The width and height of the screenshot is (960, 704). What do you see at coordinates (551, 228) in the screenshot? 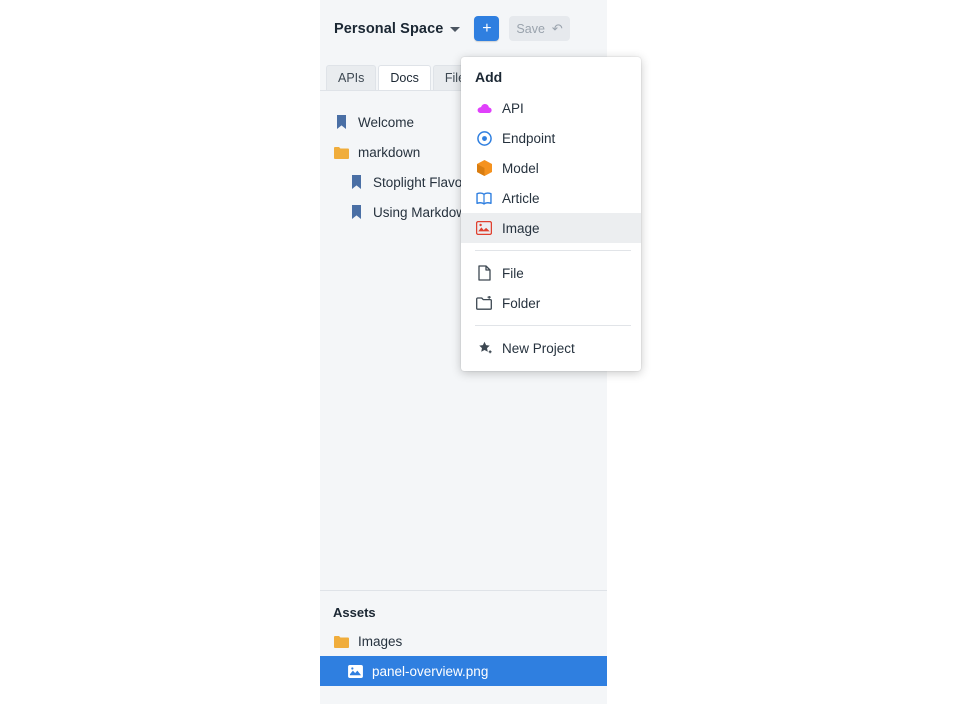
I see `menu-item-image: Image` at bounding box center [551, 228].